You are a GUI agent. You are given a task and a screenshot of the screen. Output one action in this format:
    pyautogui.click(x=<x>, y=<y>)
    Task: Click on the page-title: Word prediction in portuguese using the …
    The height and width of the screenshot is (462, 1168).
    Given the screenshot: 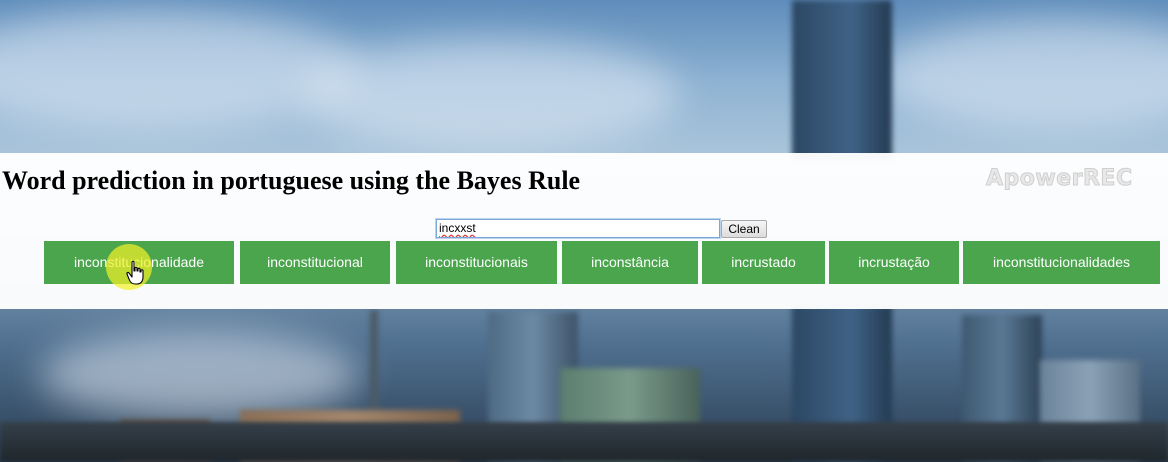 What is the action you would take?
    pyautogui.click(x=291, y=180)
    